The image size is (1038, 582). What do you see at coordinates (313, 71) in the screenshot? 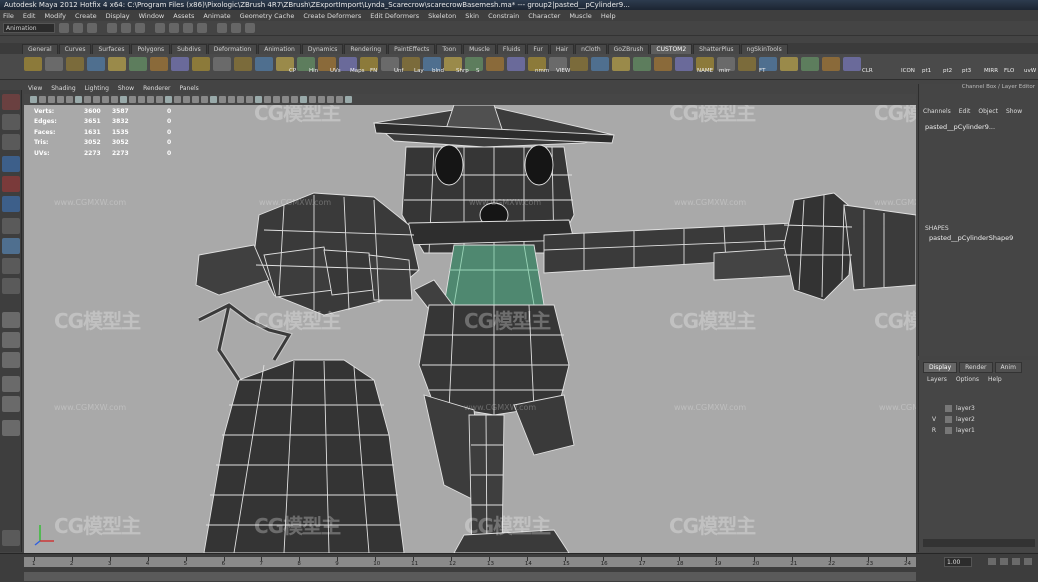
I see `shelf-button-label: Hin` at bounding box center [313, 71].